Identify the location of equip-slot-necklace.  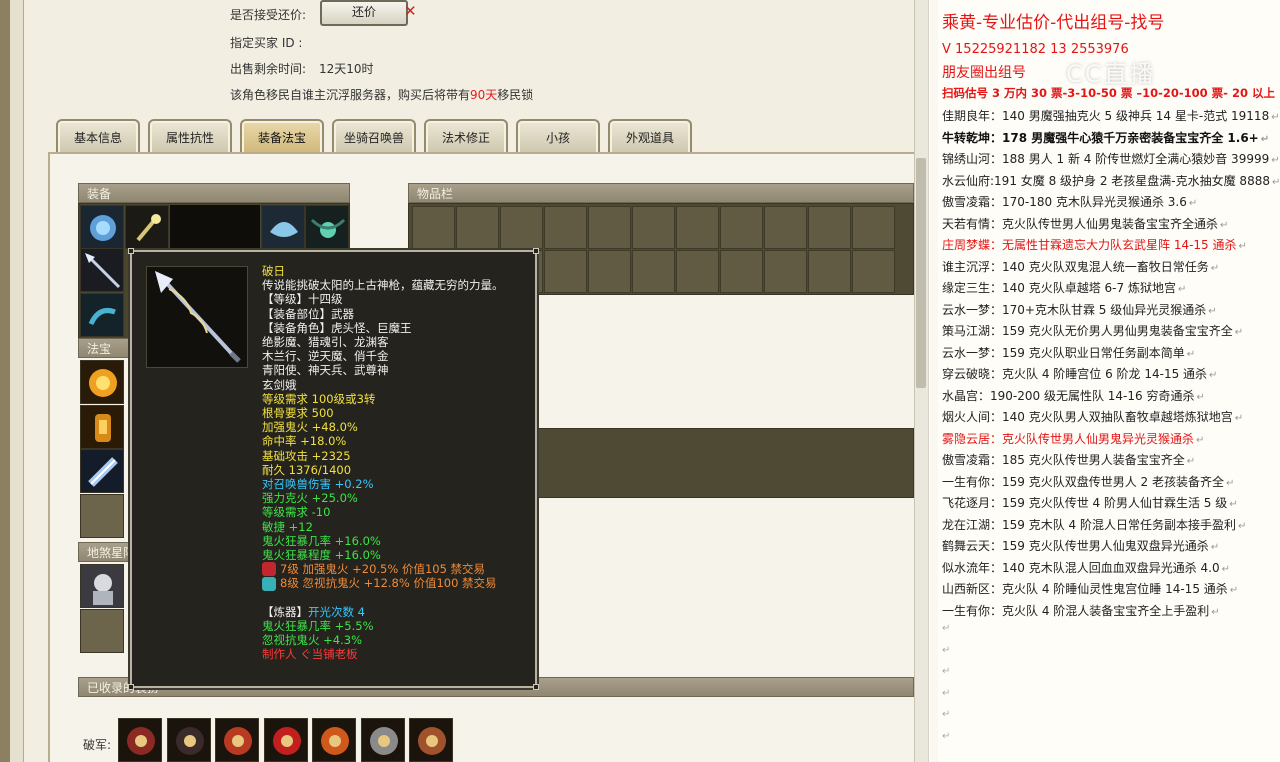
(147, 227).